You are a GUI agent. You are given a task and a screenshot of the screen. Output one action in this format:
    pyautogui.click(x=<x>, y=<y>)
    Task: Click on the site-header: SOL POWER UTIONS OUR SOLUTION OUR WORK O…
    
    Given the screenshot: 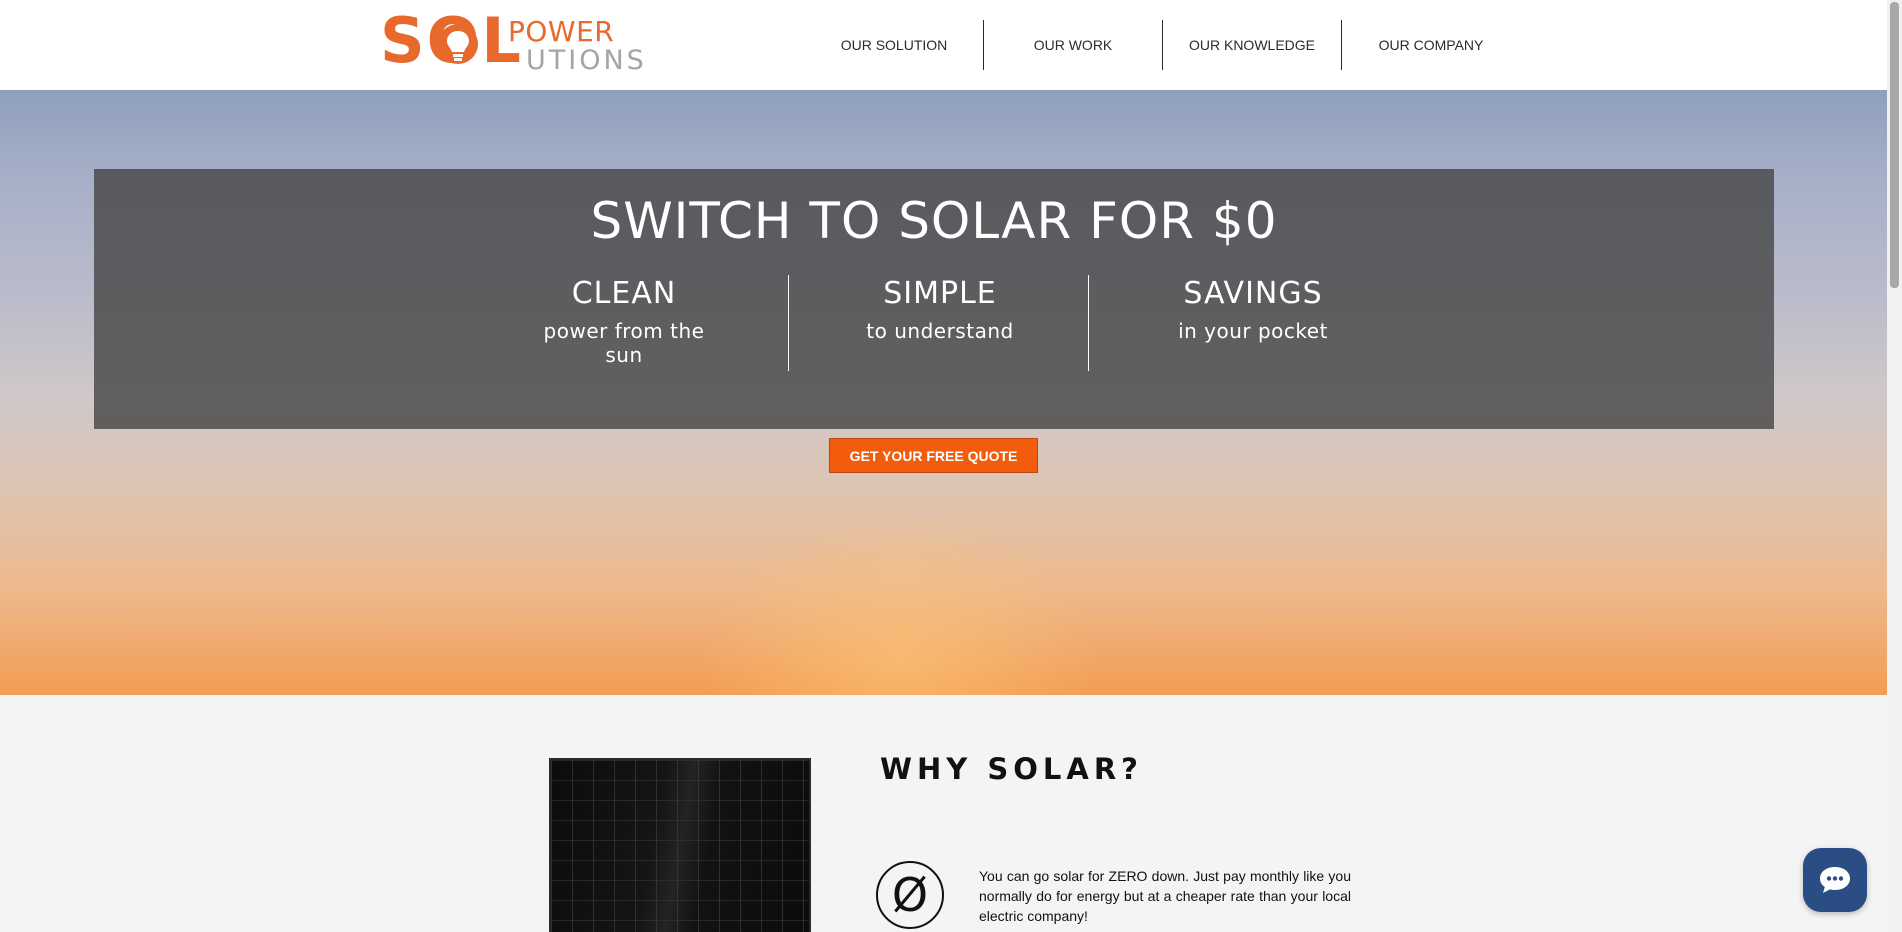 What is the action you would take?
    pyautogui.click(x=943, y=45)
    